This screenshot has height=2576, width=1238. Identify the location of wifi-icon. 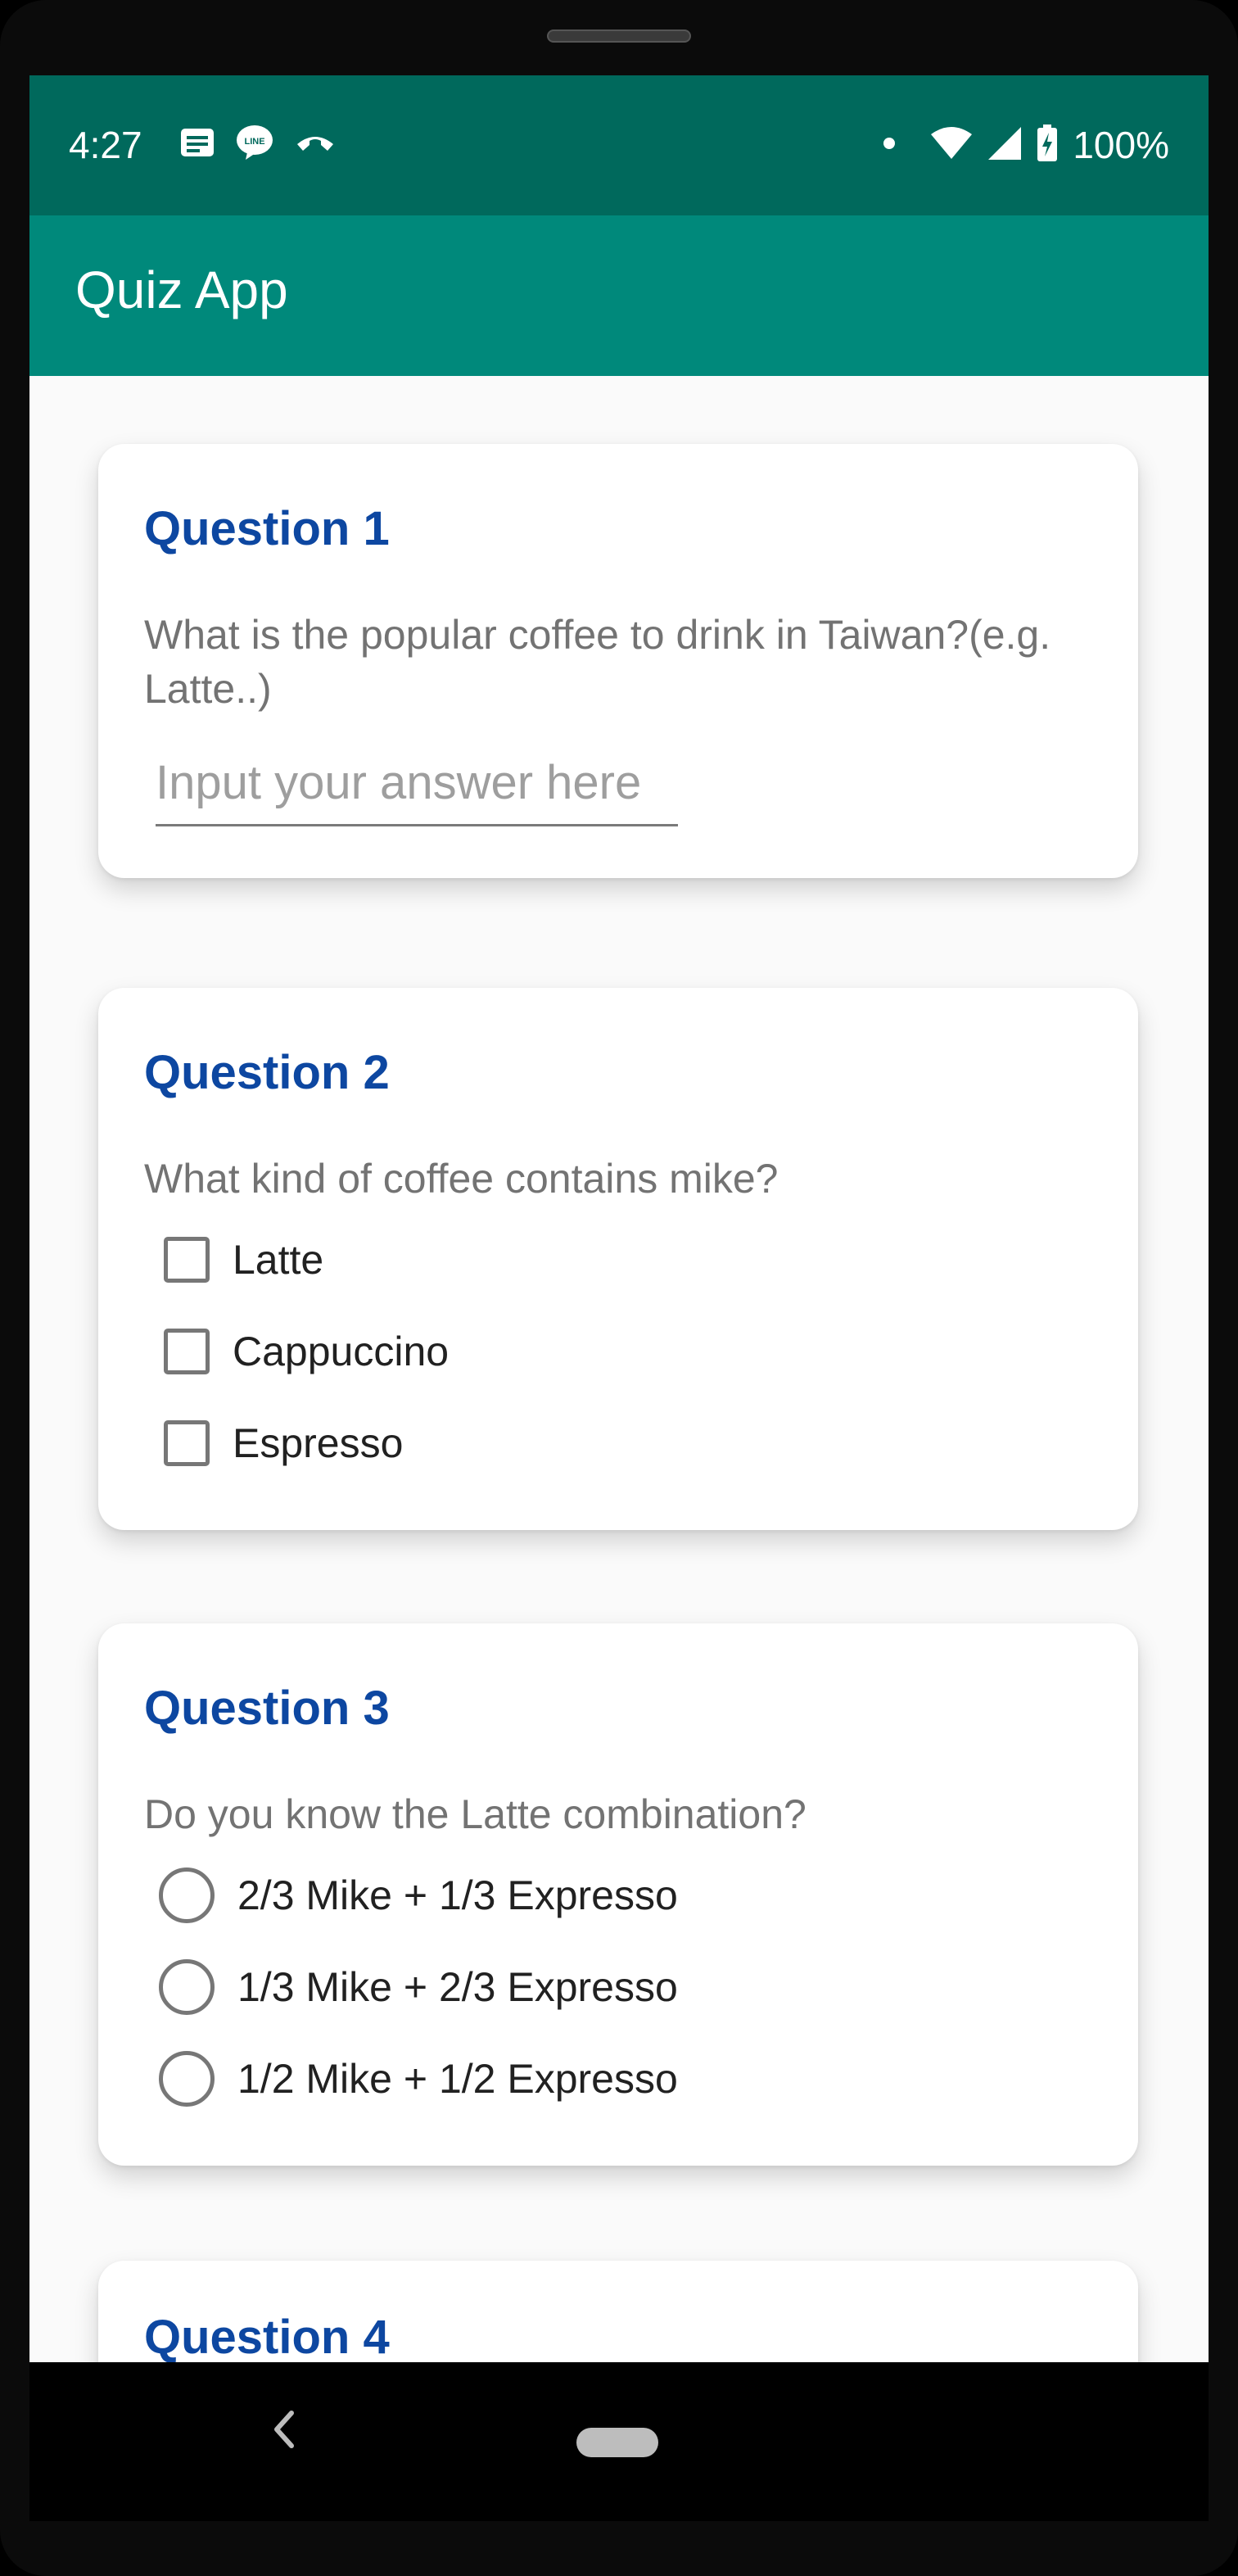
(952, 145).